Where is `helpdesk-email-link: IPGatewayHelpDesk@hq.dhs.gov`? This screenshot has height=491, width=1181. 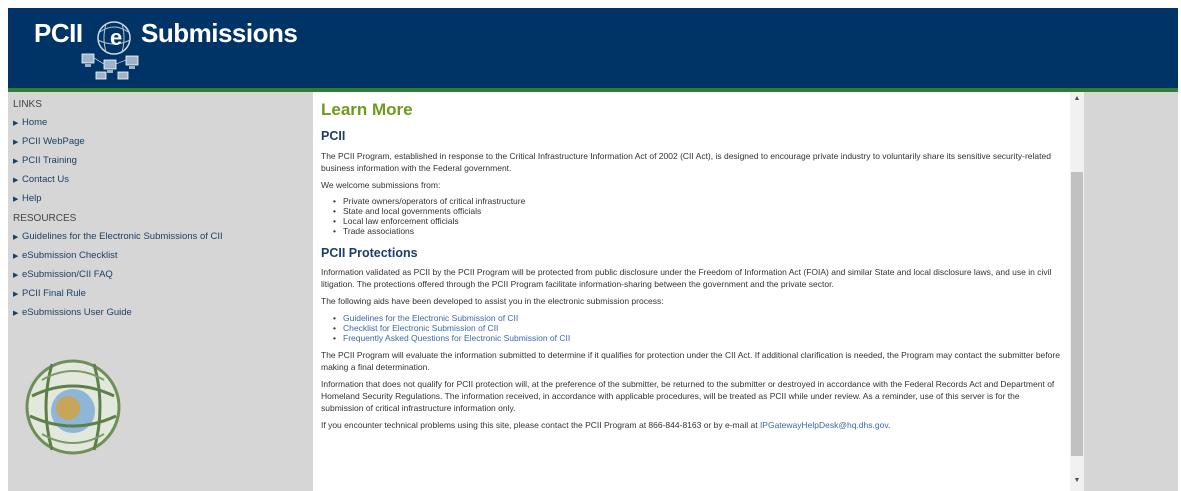 helpdesk-email-link: IPGatewayHelpDesk@hq.dhs.gov is located at coordinates (824, 425).